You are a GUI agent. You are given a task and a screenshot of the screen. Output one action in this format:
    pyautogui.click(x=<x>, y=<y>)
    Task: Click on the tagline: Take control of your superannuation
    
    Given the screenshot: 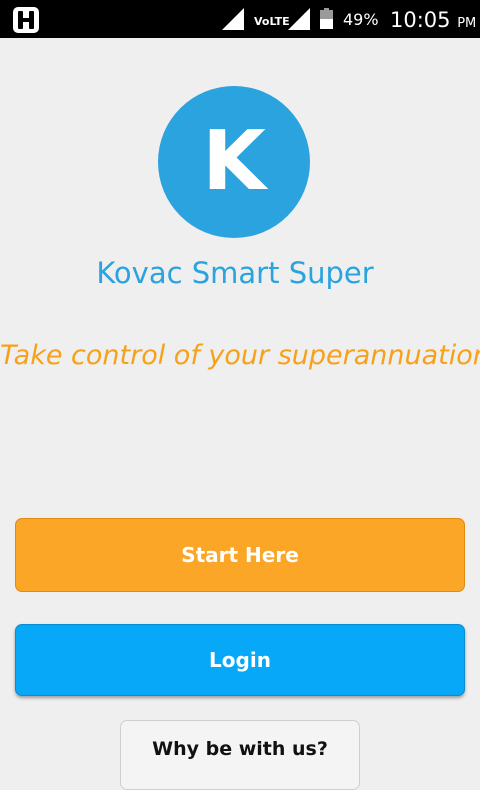 What is the action you would take?
    pyautogui.click(x=240, y=355)
    